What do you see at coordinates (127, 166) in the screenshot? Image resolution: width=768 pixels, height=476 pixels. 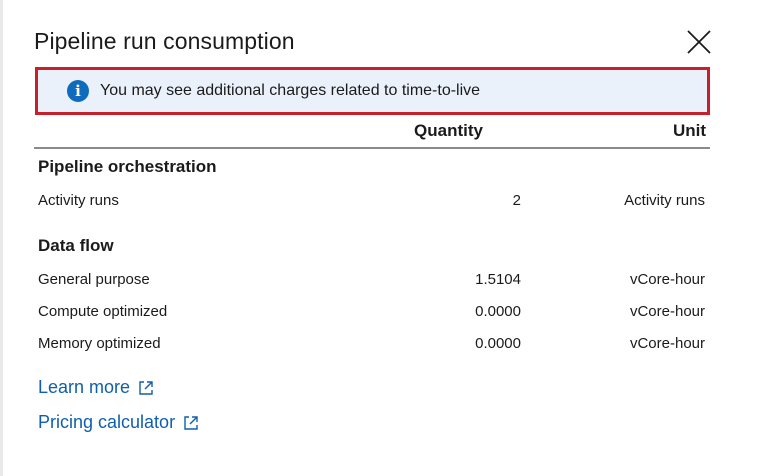 I see `section-title-pipeline-orchestration: Pipeline orchestration` at bounding box center [127, 166].